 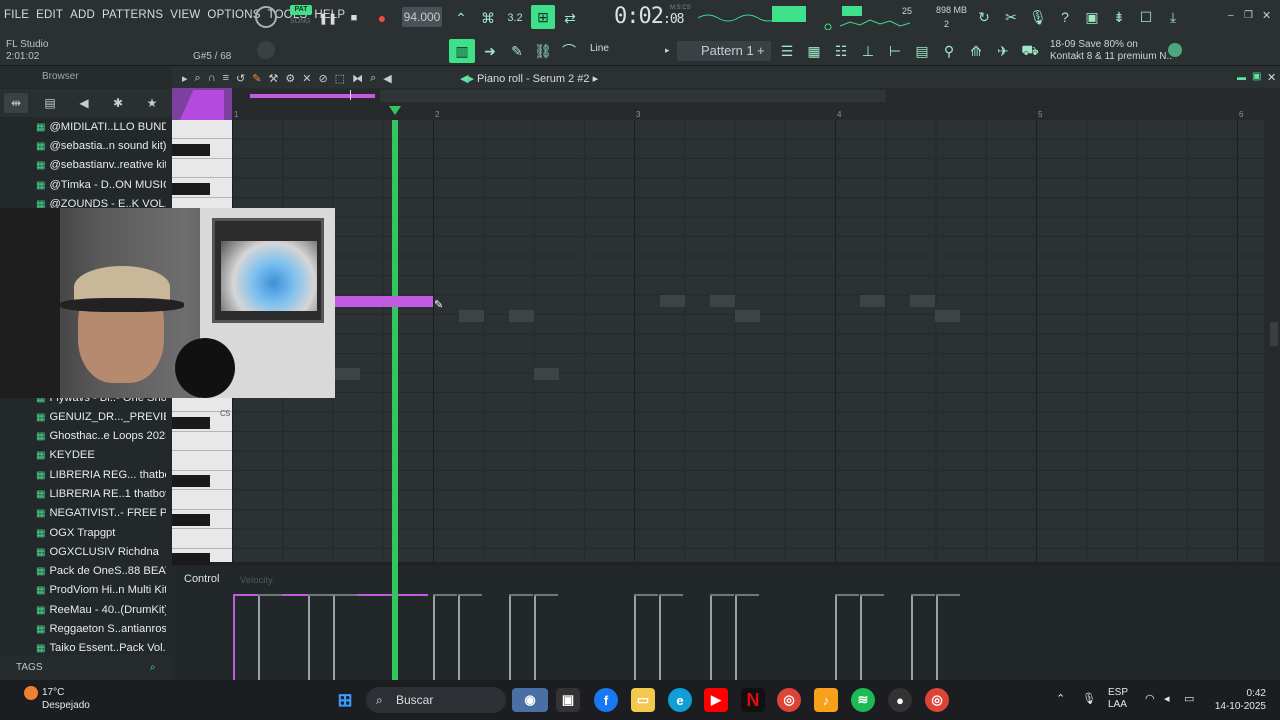 What do you see at coordinates (387, 78) in the screenshot?
I see `playback-tool-icon: ◀` at bounding box center [387, 78].